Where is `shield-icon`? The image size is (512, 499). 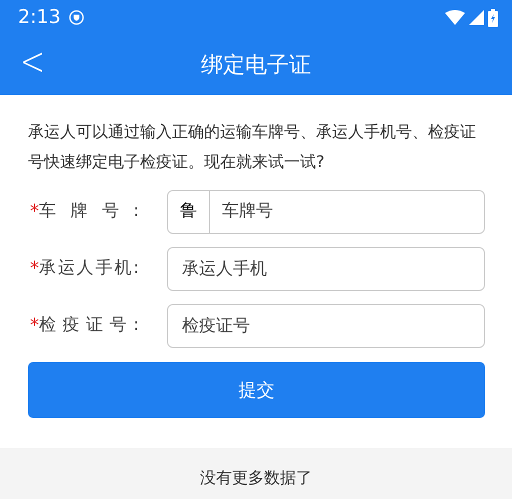
shield-icon is located at coordinates (76, 17).